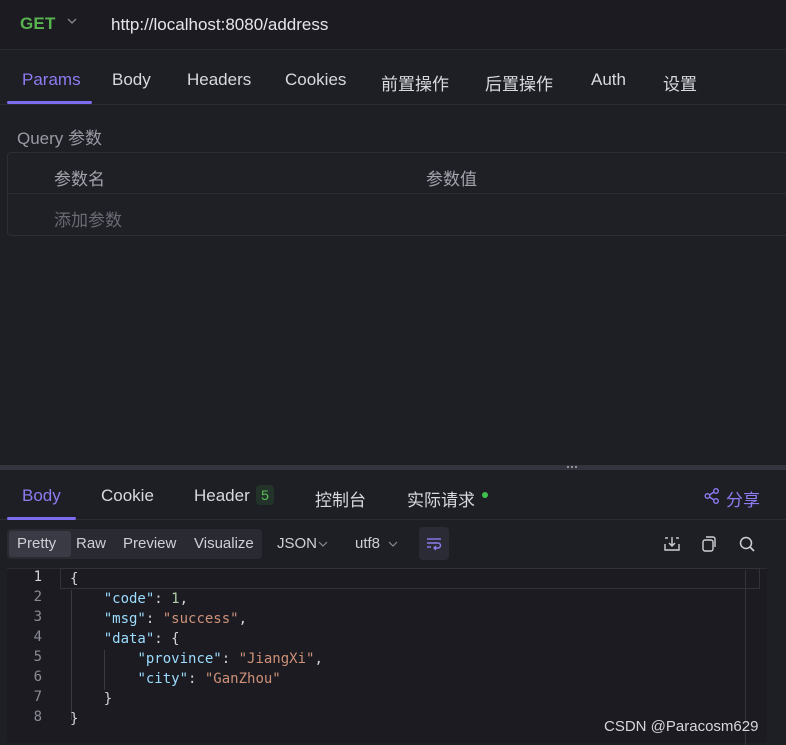 This screenshot has height=745, width=786. Describe the element at coordinates (37, 677) in the screenshot. I see `line-number: 6` at that location.